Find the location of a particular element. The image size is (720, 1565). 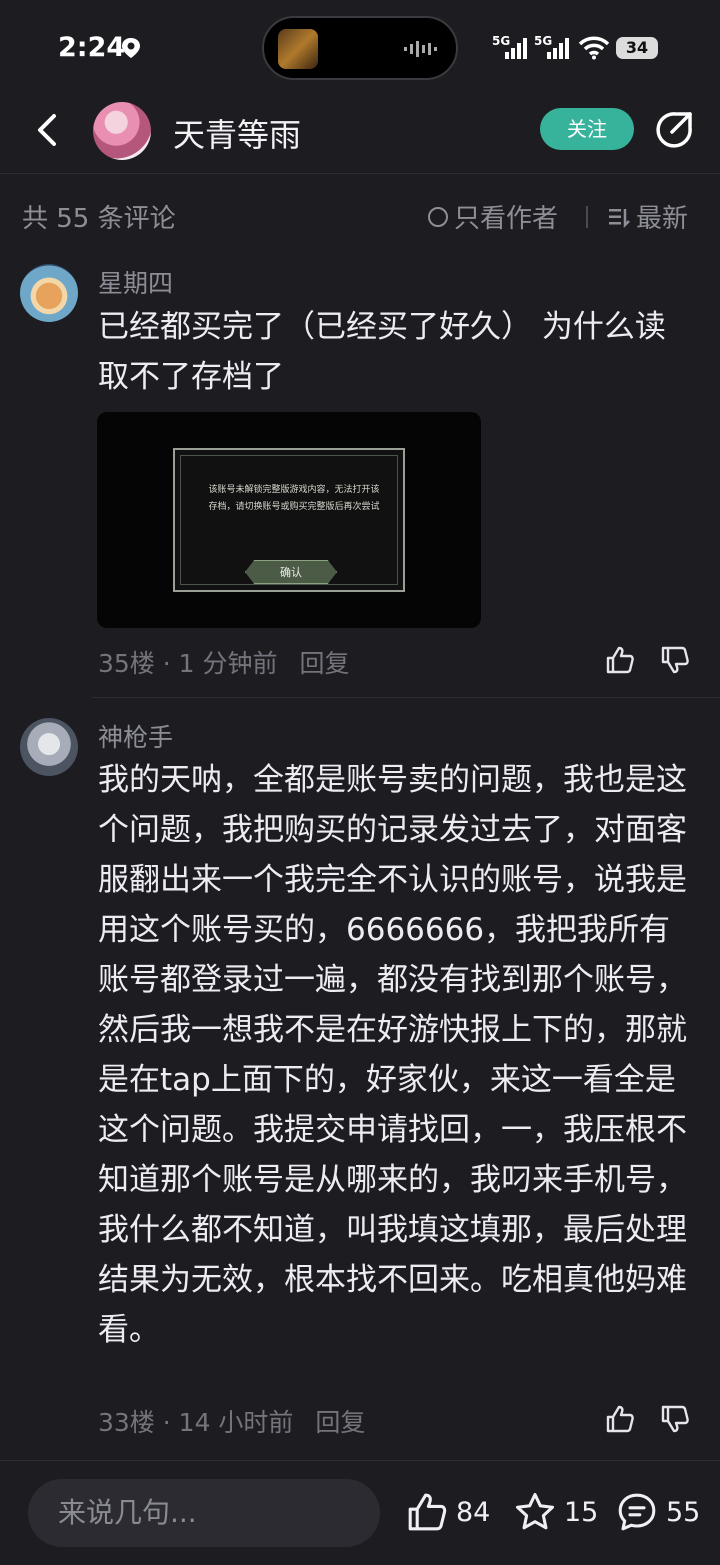

favorite-button: 15 is located at coordinates (556, 1512).